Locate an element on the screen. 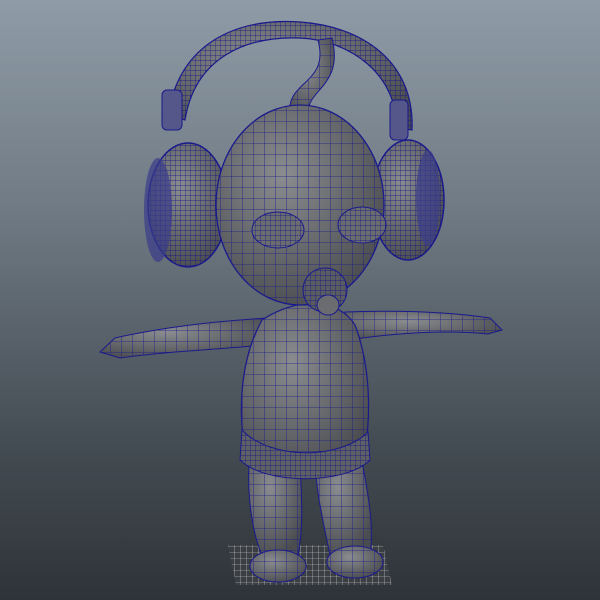 The image size is (600, 600). character-head is located at coordinates (301, 205).